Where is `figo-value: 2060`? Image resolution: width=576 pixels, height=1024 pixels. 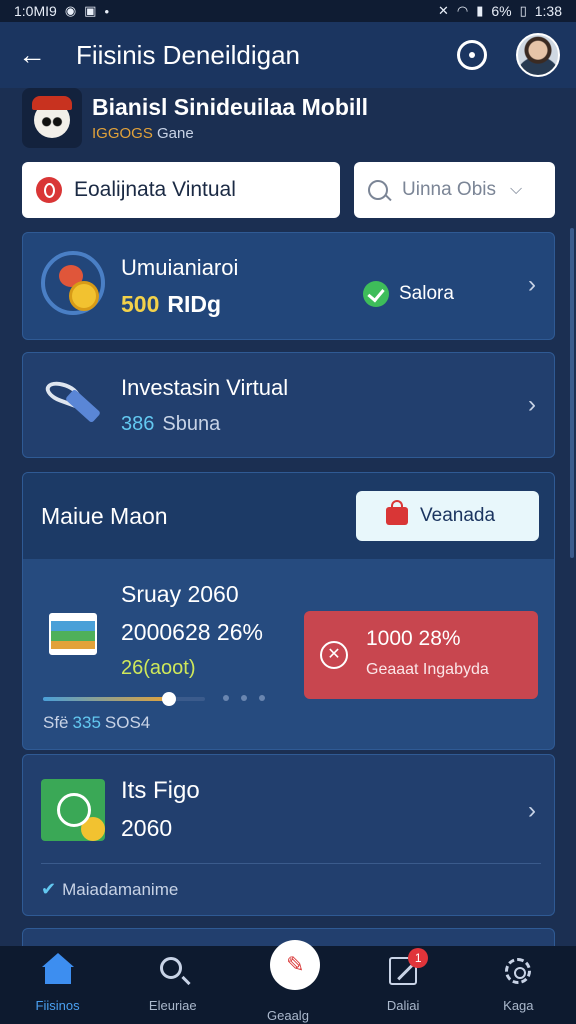 figo-value: 2060 is located at coordinates (147, 828).